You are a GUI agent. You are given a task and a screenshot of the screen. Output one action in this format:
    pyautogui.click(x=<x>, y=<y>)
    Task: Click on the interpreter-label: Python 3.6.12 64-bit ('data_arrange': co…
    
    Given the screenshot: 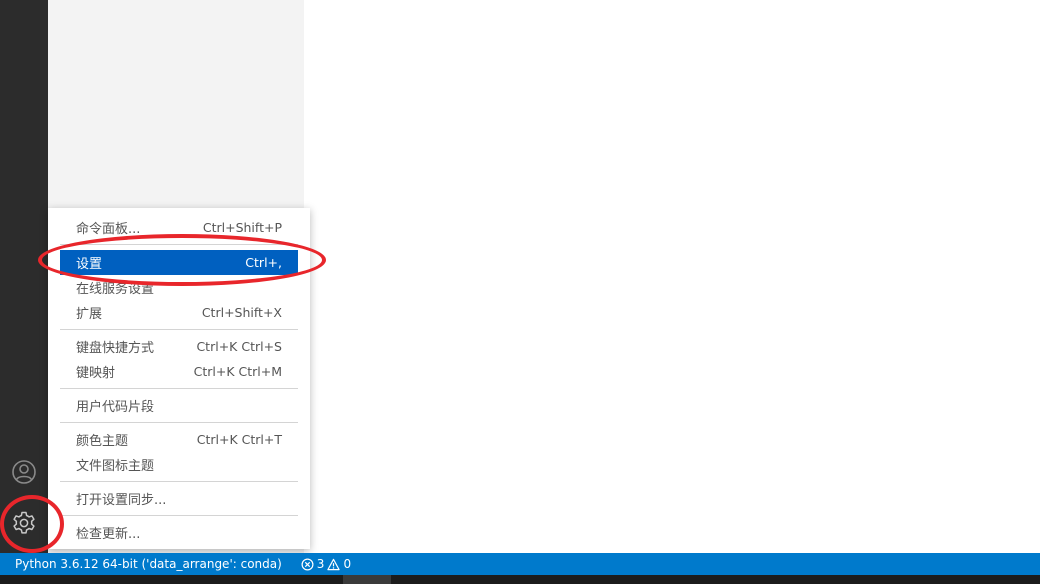 What is the action you would take?
    pyautogui.click(x=148, y=564)
    